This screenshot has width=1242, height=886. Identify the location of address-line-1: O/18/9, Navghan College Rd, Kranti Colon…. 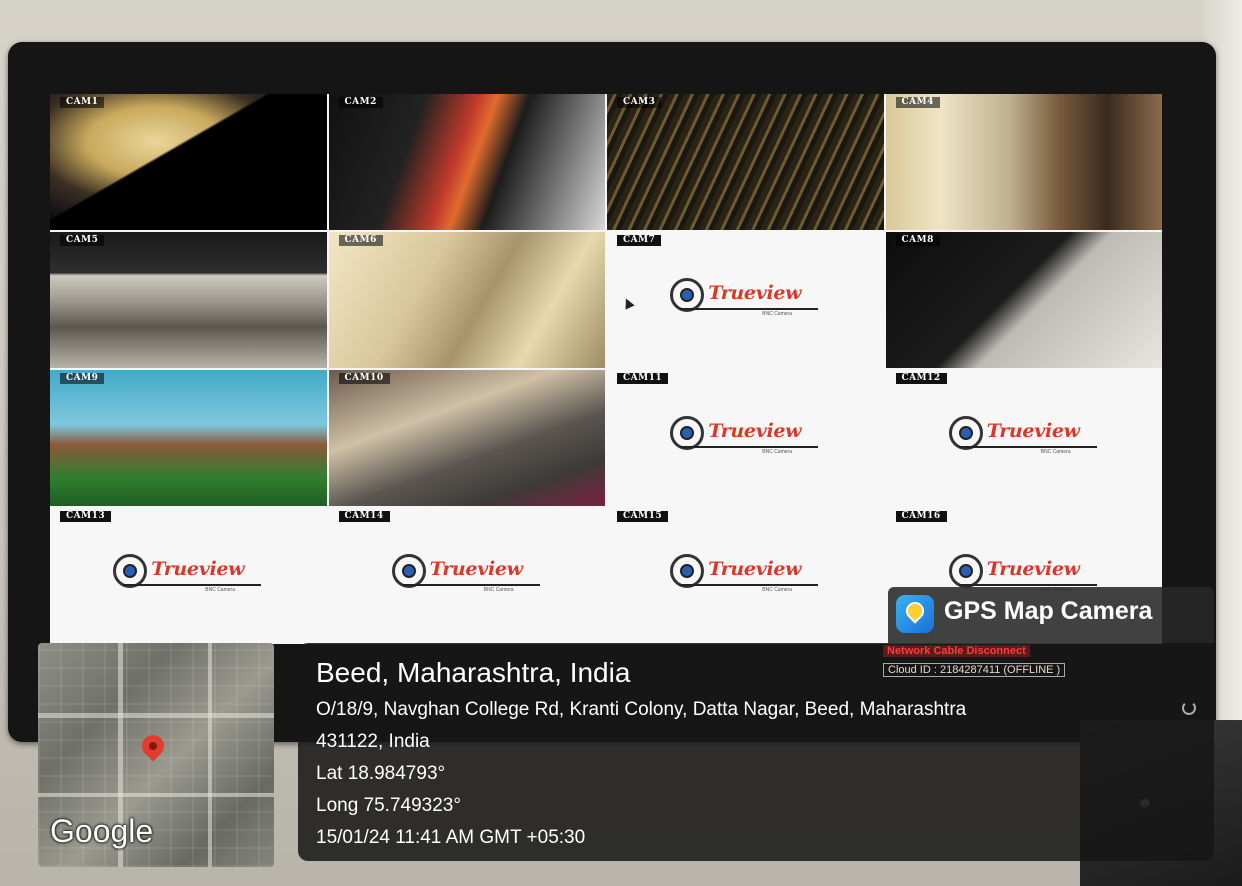
(641, 709).